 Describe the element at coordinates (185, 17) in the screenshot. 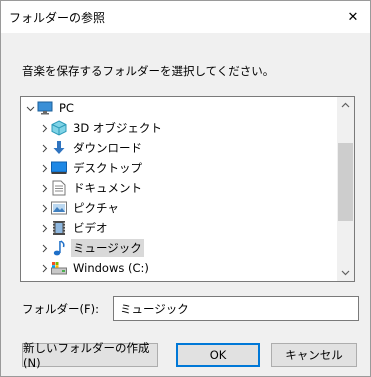

I see `title-bar: フォルダーの参照 ✕` at that location.